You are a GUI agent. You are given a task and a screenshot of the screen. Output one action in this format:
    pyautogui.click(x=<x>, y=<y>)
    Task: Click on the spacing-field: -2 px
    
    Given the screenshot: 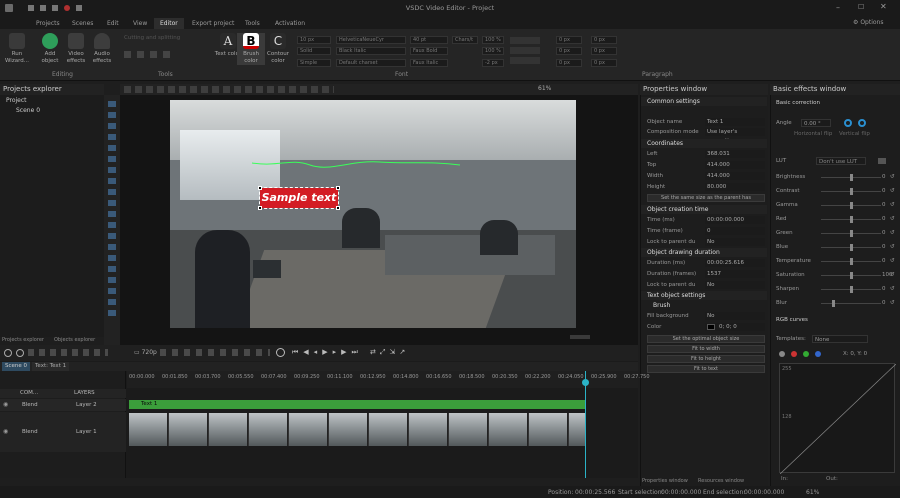 What is the action you would take?
    pyautogui.click(x=493, y=63)
    